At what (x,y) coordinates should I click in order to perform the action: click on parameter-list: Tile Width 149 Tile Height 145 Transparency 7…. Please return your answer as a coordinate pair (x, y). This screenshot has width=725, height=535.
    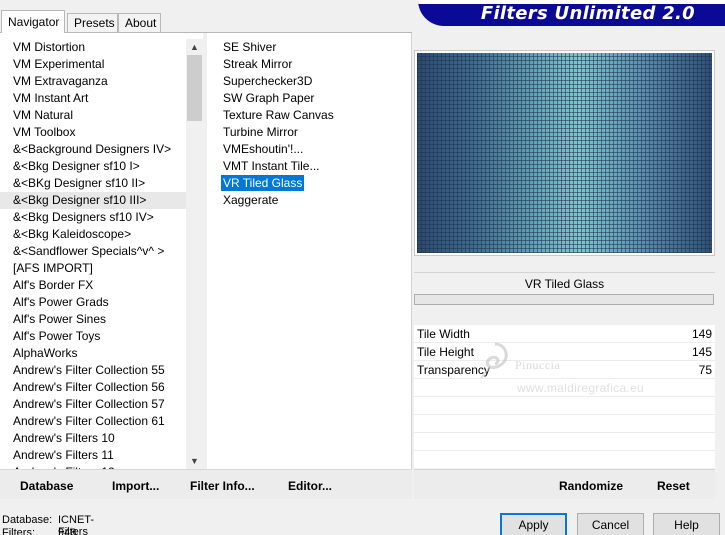
    Looking at the image, I should click on (564, 396).